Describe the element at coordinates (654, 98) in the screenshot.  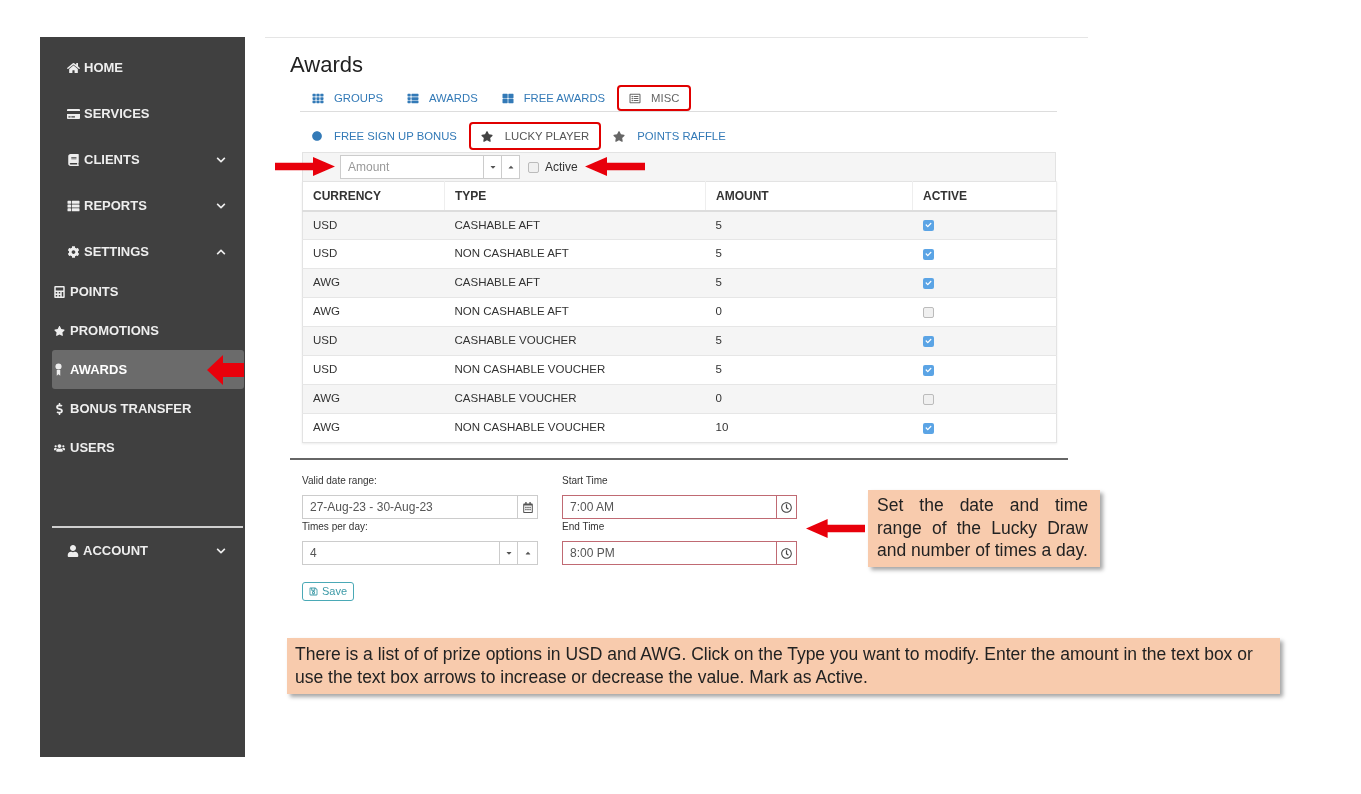
I see `tab: MISC` at that location.